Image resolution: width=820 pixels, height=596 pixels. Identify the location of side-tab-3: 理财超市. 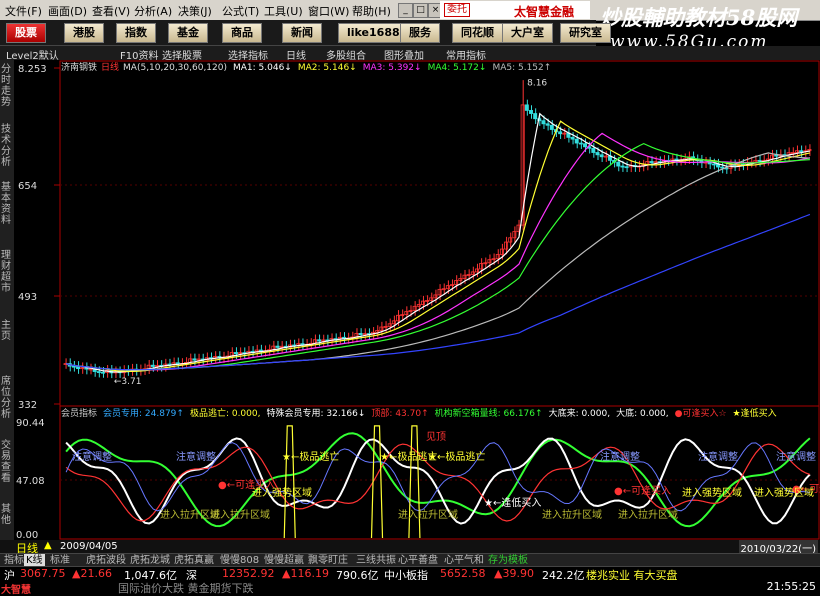
(7, 272).